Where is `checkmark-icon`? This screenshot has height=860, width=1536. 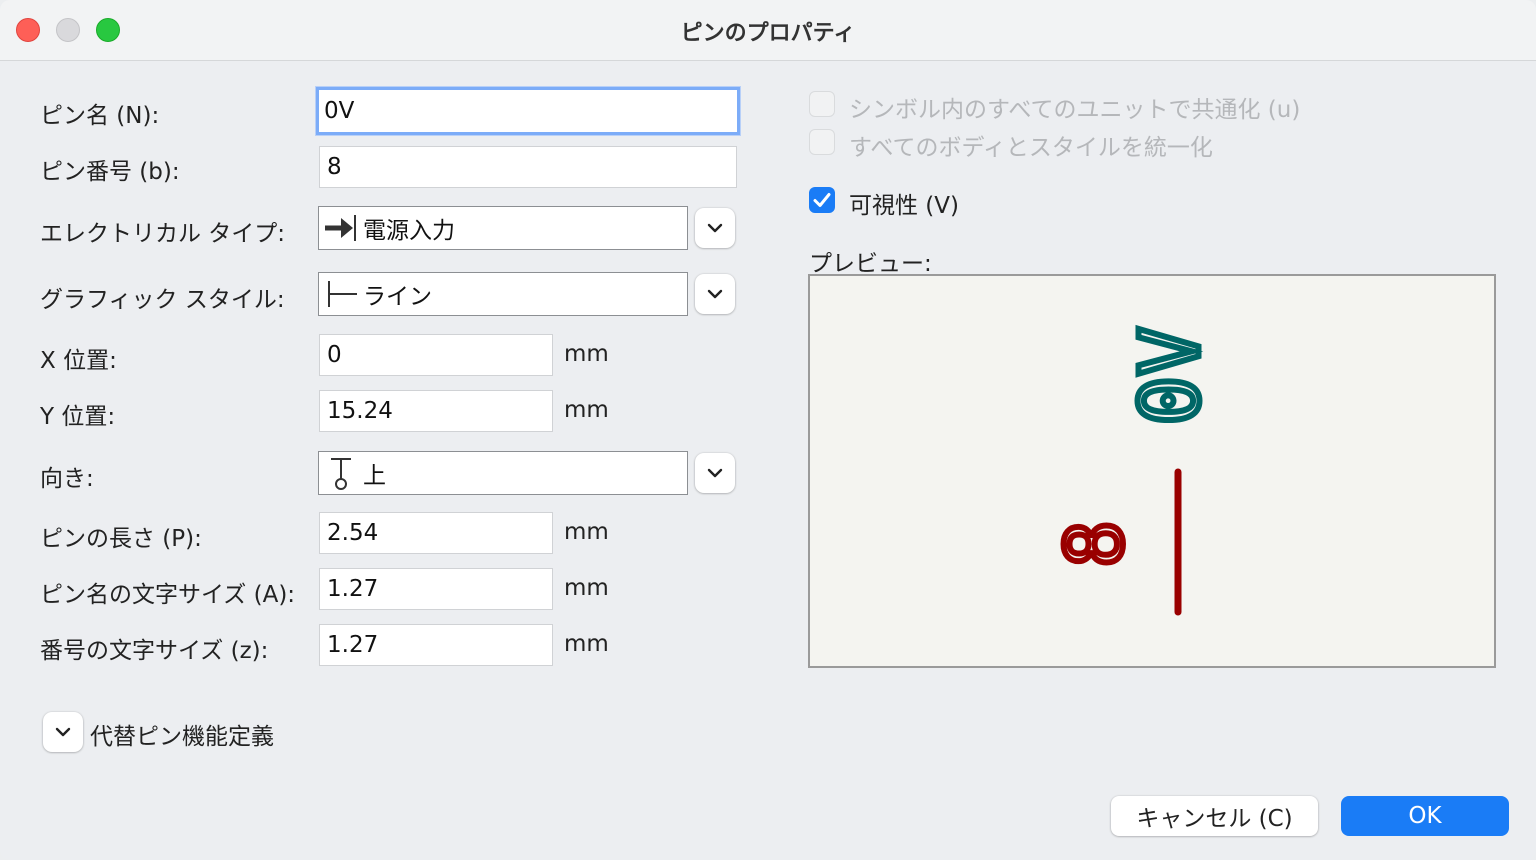
checkmark-icon is located at coordinates (822, 200).